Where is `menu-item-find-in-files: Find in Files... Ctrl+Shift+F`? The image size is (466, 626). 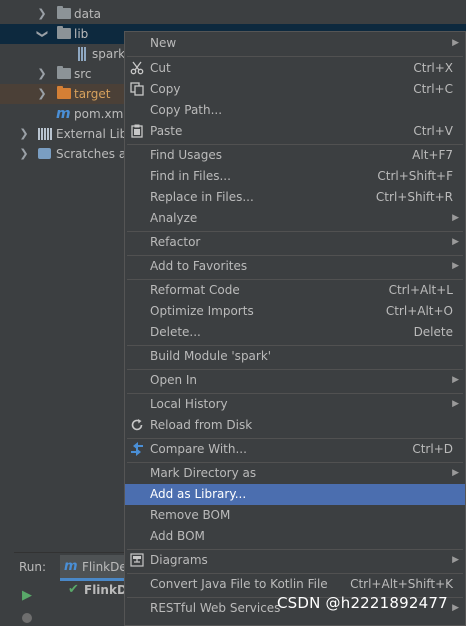 menu-item-find-in-files: Find in Files... Ctrl+Shift+F is located at coordinates (295, 176).